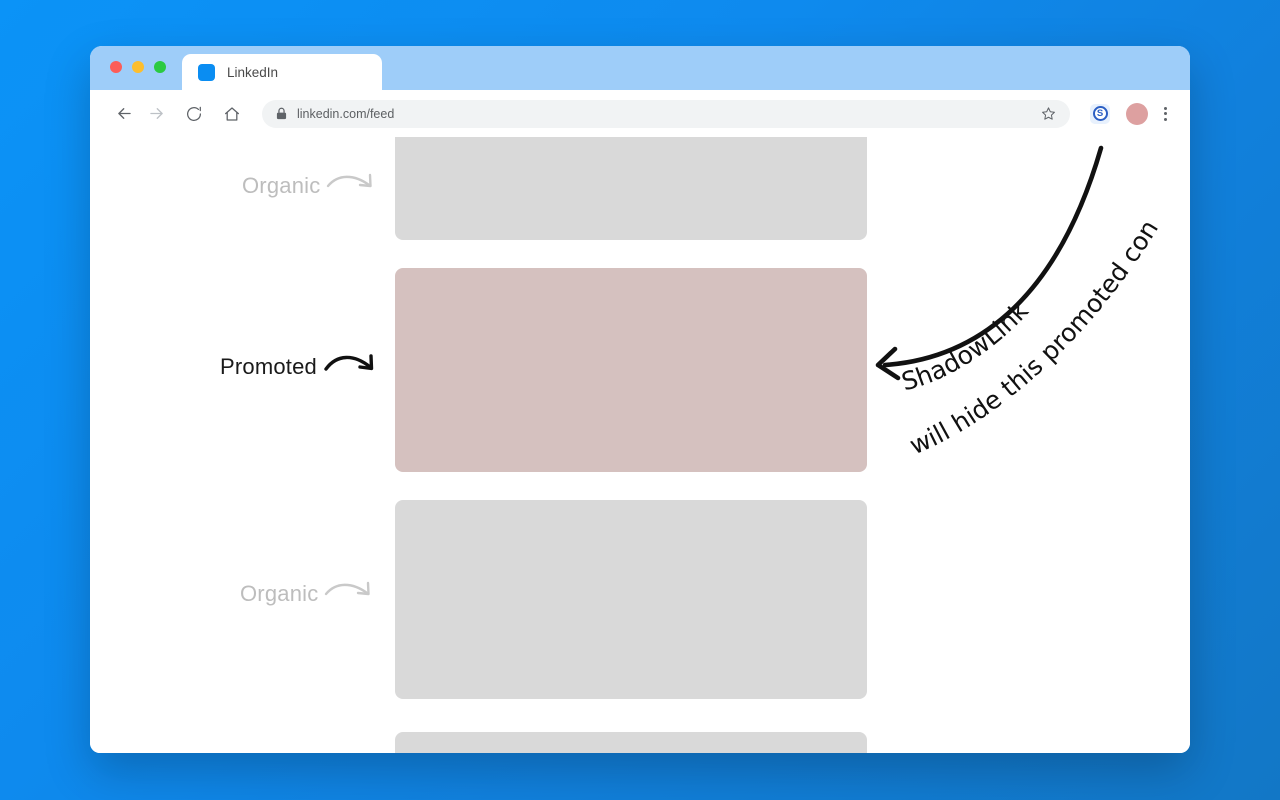 This screenshot has width=1280, height=800. What do you see at coordinates (631, 599) in the screenshot?
I see `feed-post-organic-middle` at bounding box center [631, 599].